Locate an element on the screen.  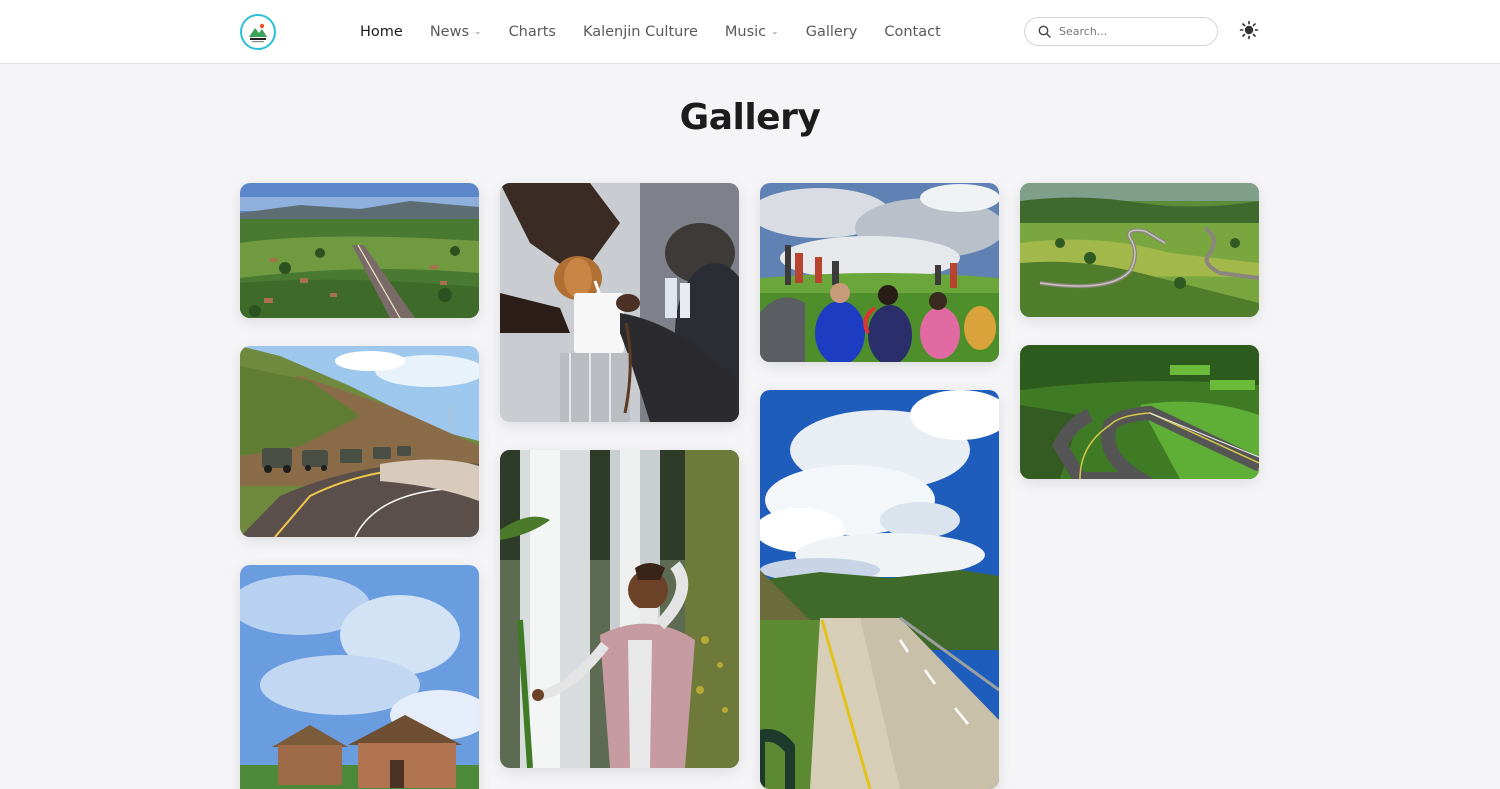
nav-item-news: News ⌄ is located at coordinates (456, 32).